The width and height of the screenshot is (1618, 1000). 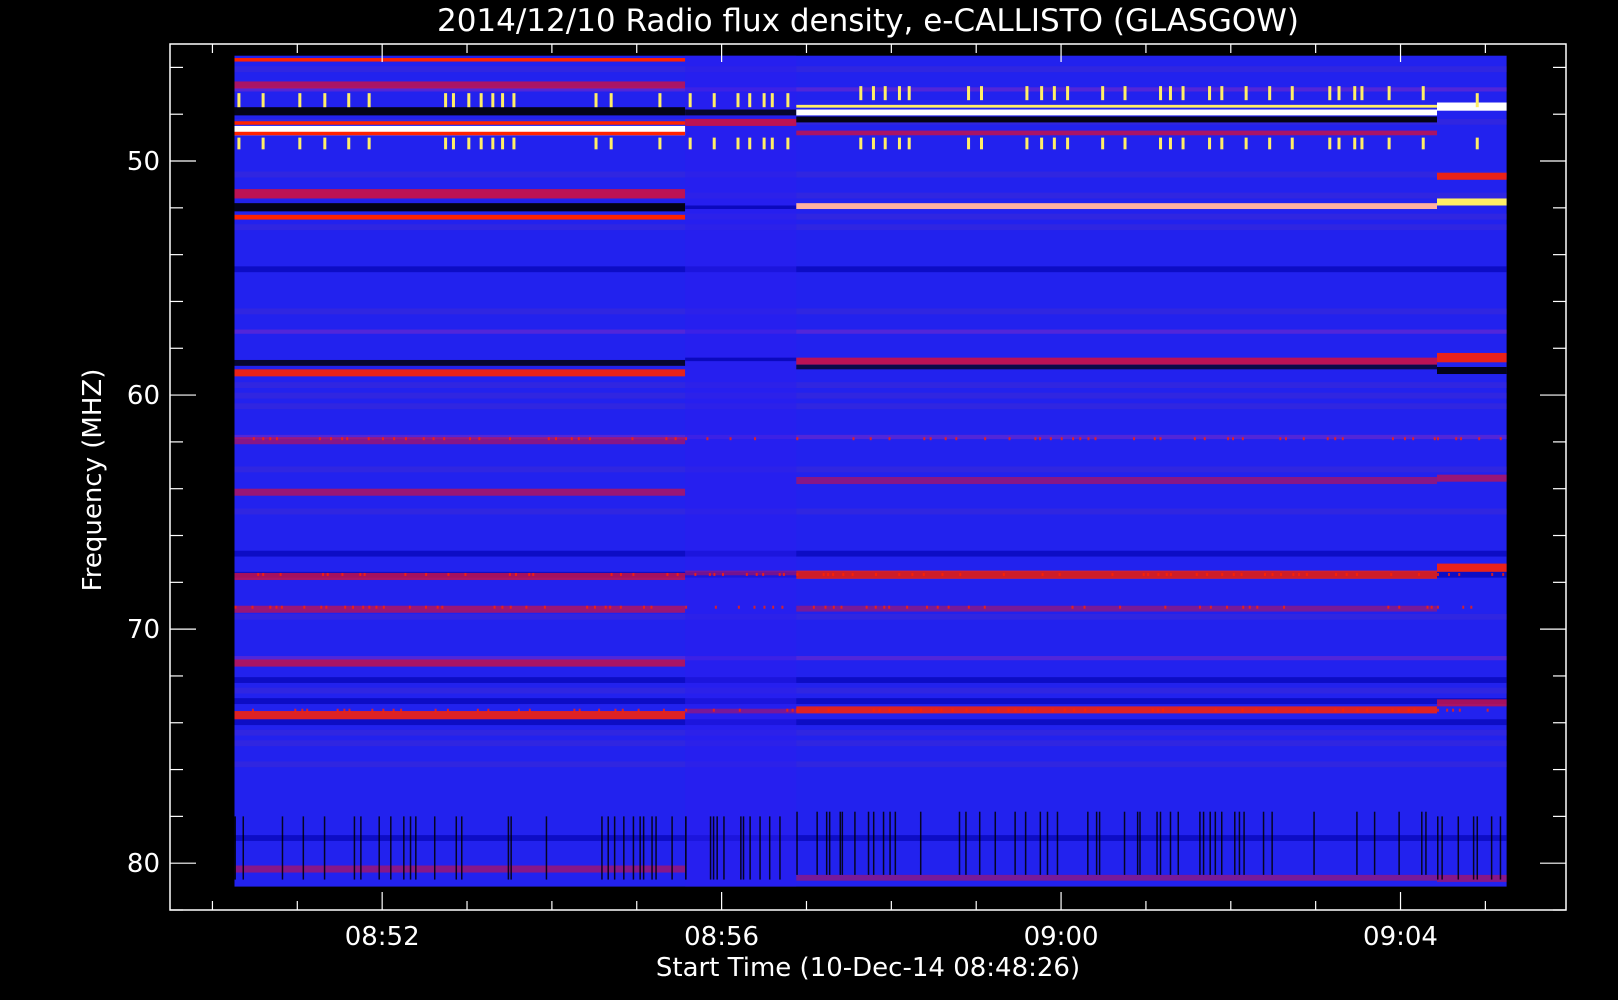 I want to click on y-tick-label: 80, so click(x=143, y=864).